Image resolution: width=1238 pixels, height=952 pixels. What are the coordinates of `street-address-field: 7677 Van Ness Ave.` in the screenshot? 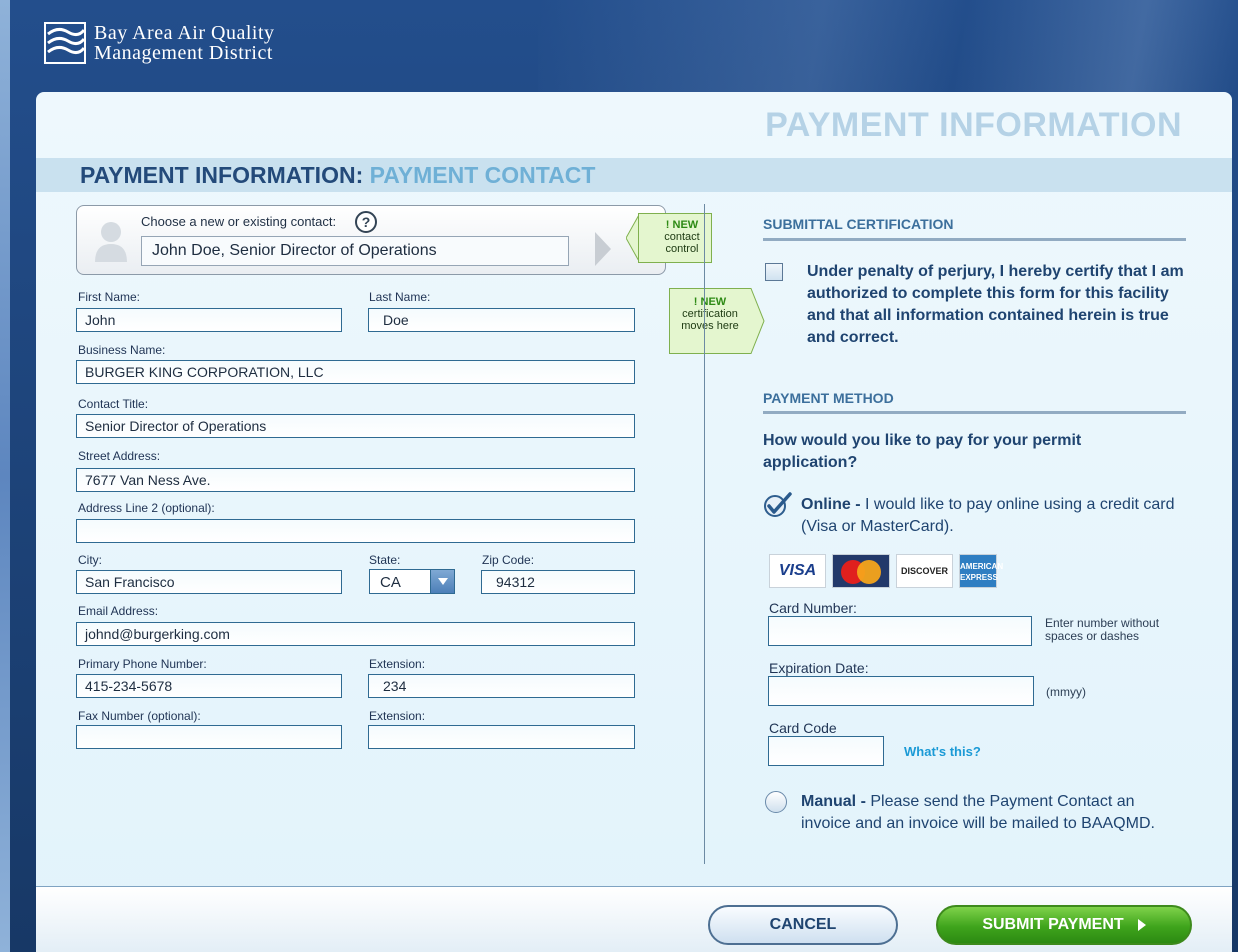 It's located at (355, 480).